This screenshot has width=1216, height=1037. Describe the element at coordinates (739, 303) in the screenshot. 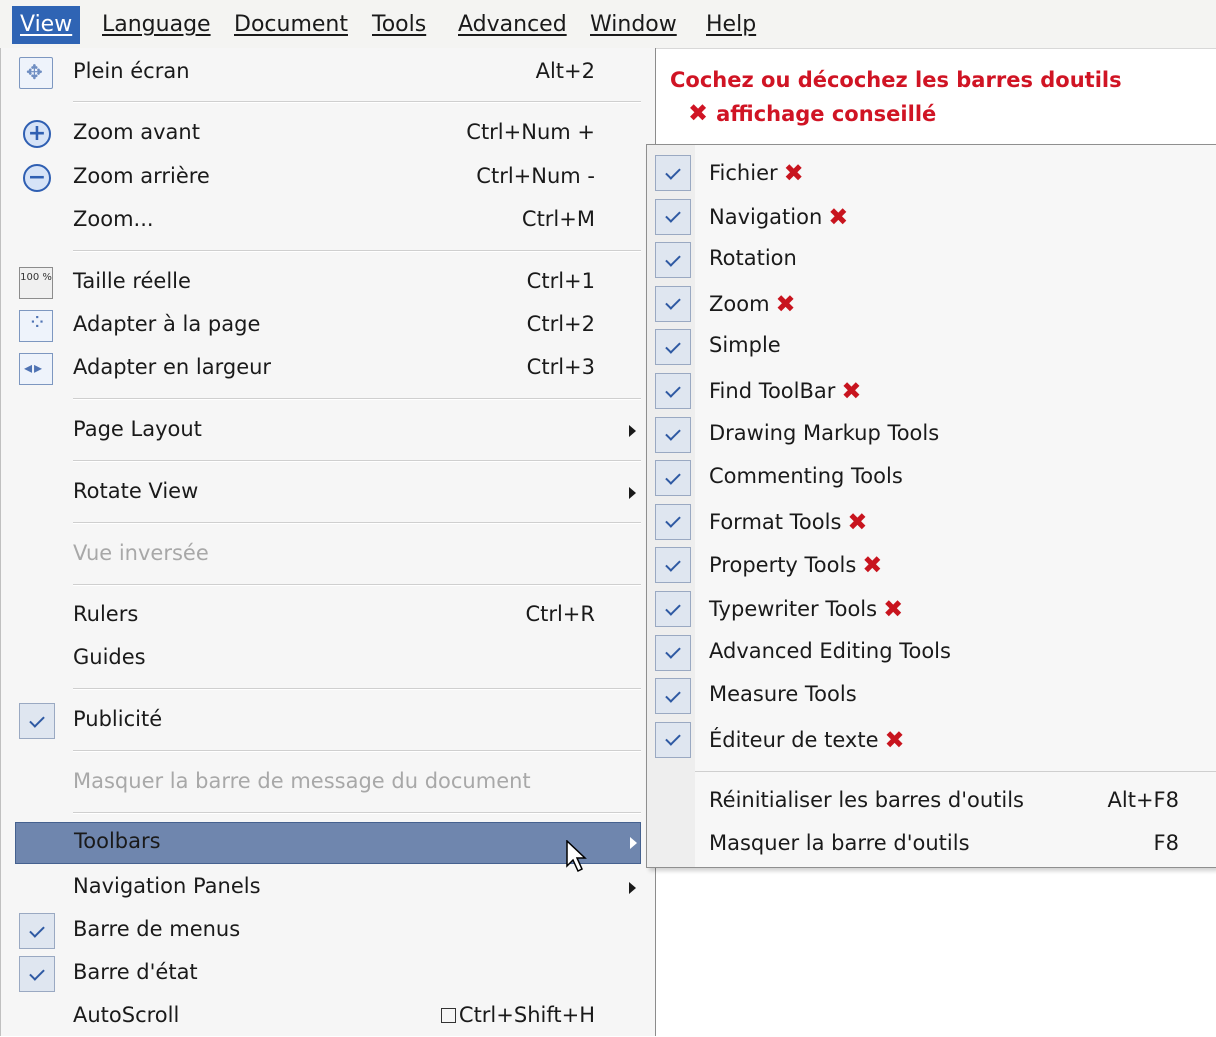

I see `submenu-item-text: Zoom` at that location.